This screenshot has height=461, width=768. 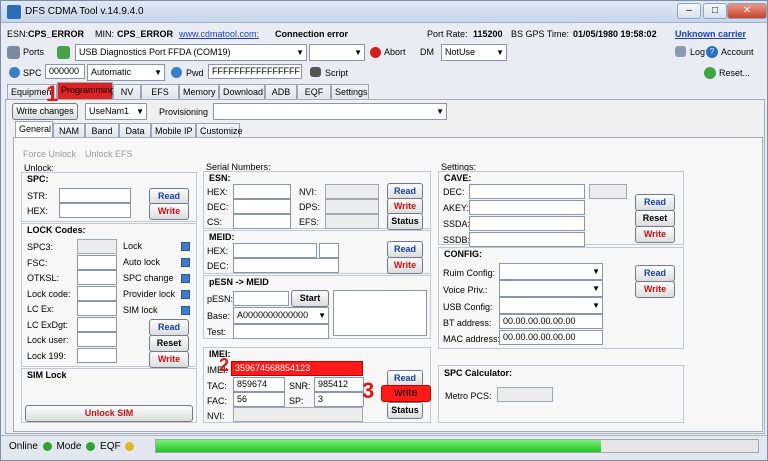 What do you see at coordinates (468, 396) in the screenshot?
I see `metro-pcs-label: Metro PCS:` at bounding box center [468, 396].